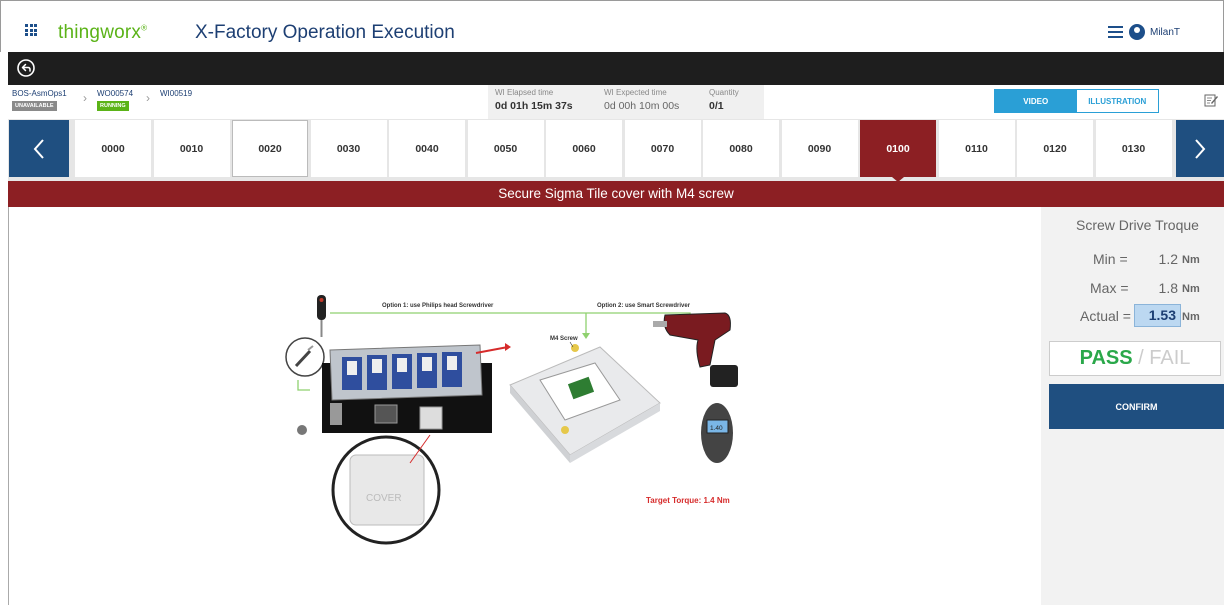  What do you see at coordinates (8, 406) in the screenshot?
I see `content-border` at bounding box center [8, 406].